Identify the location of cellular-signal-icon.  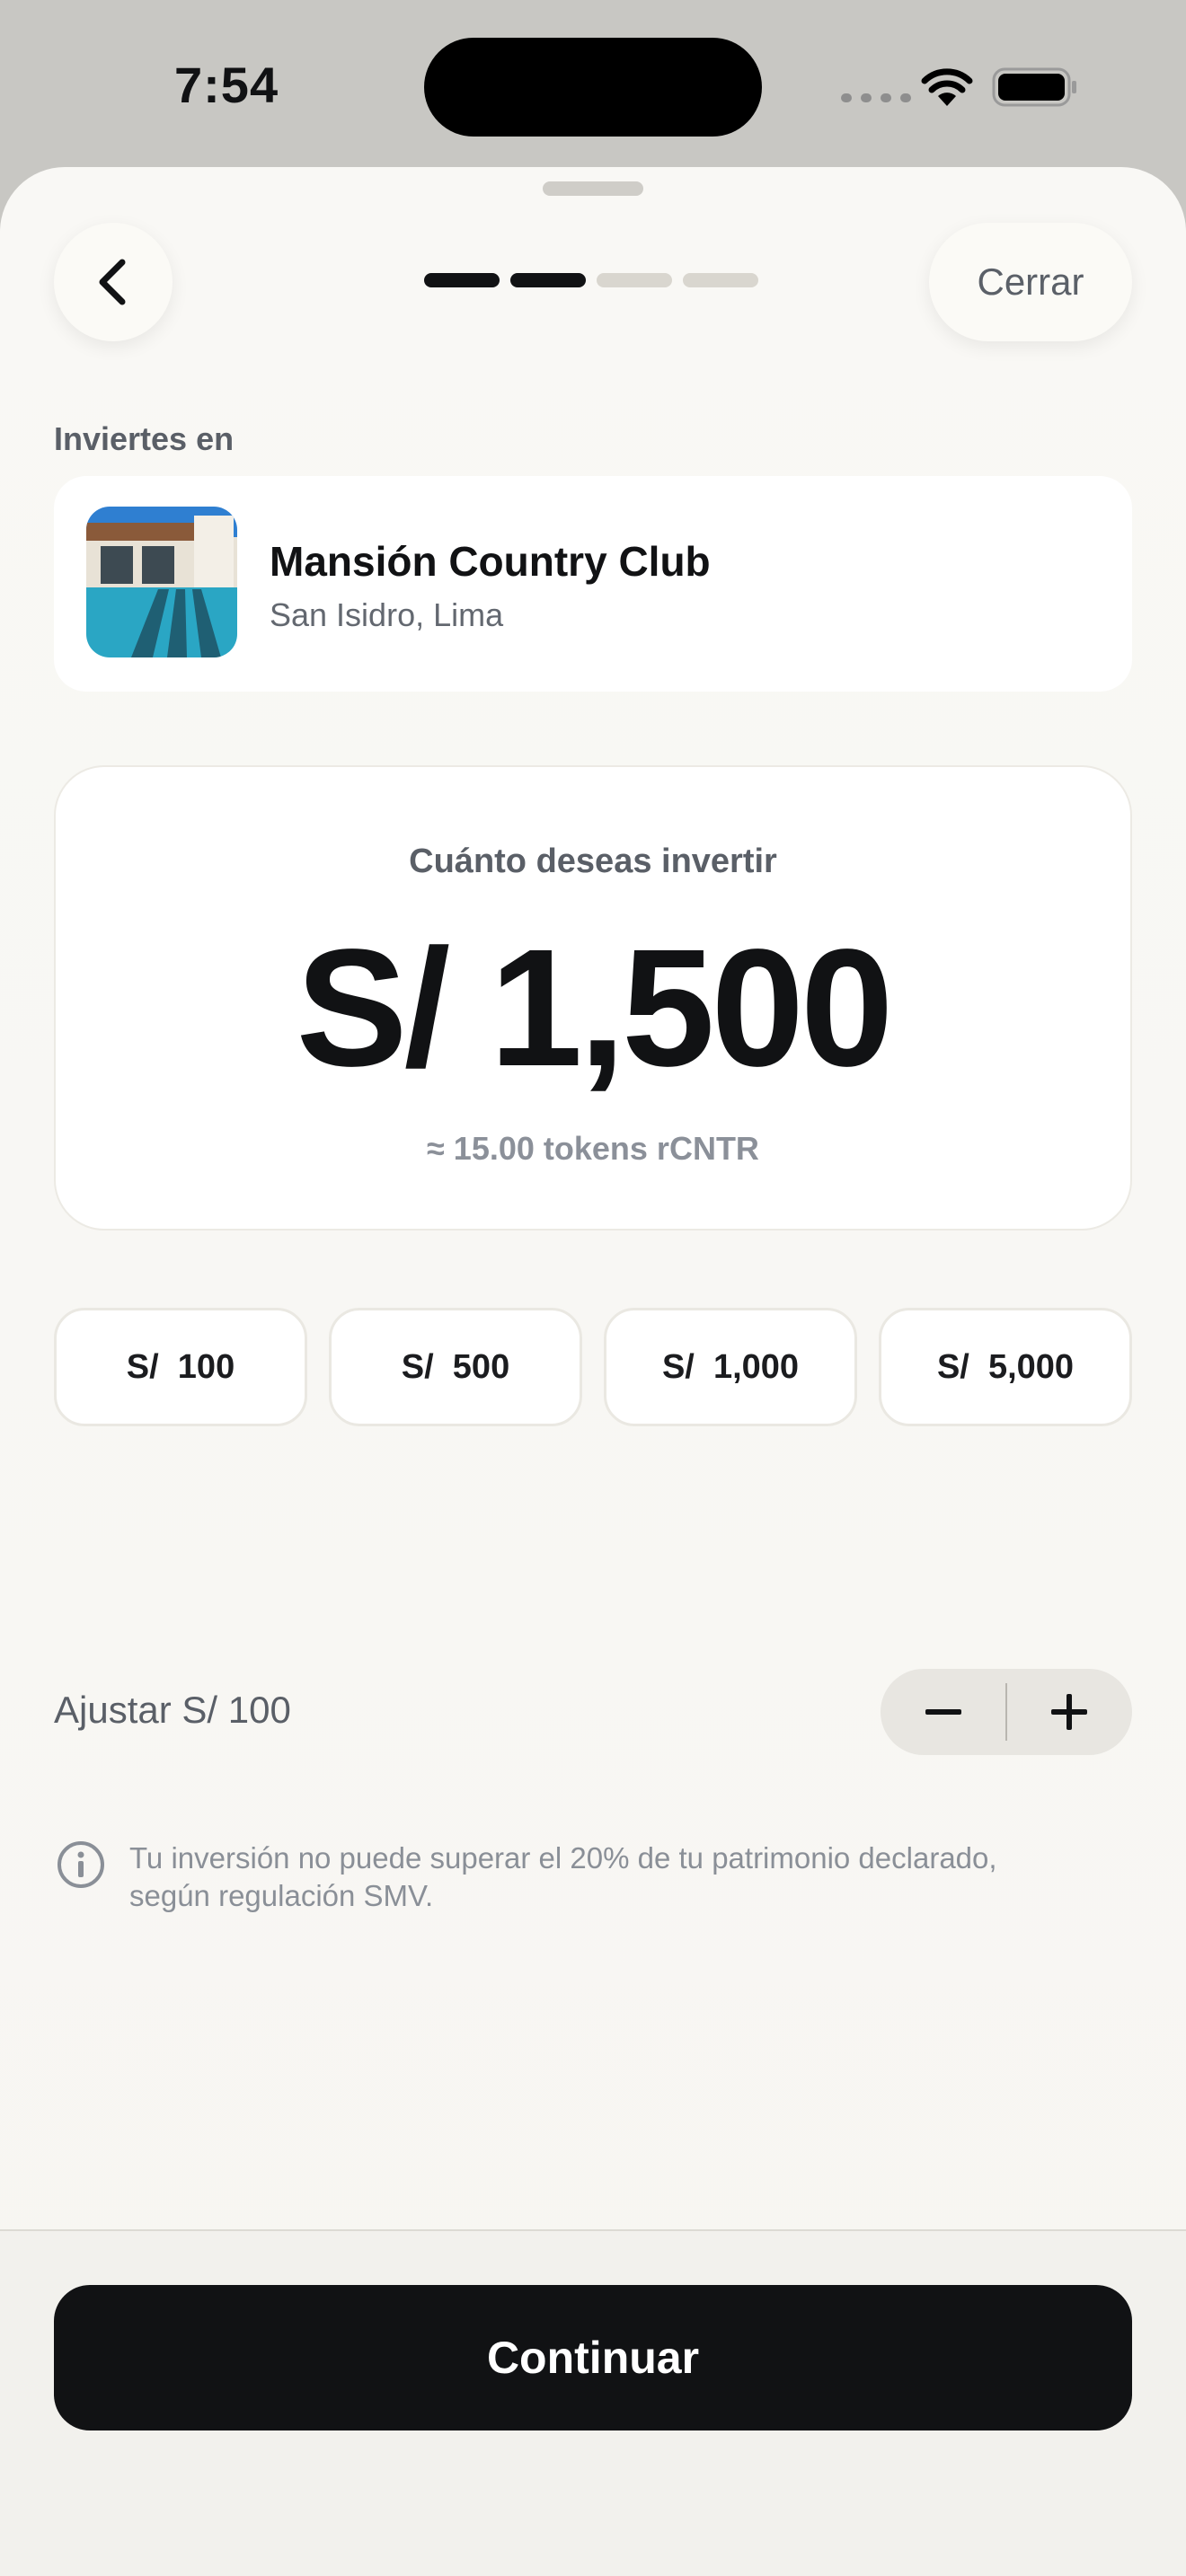
(876, 97).